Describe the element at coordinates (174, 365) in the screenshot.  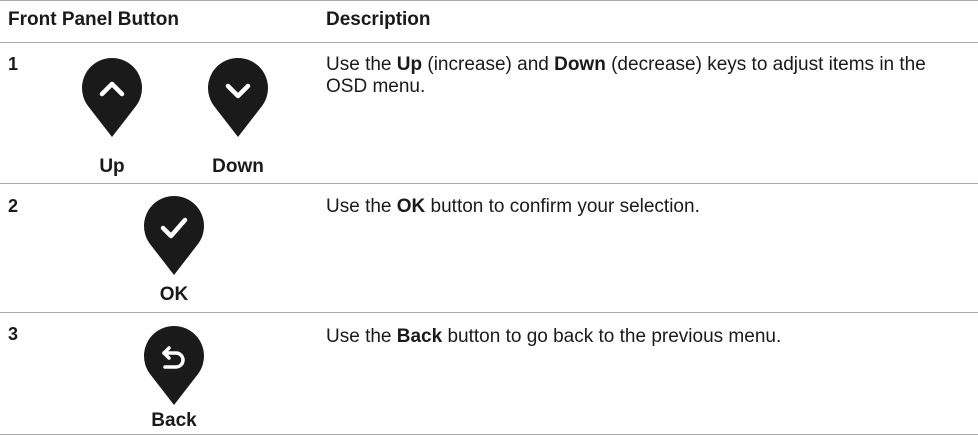
I see `back-arrow-icon` at that location.